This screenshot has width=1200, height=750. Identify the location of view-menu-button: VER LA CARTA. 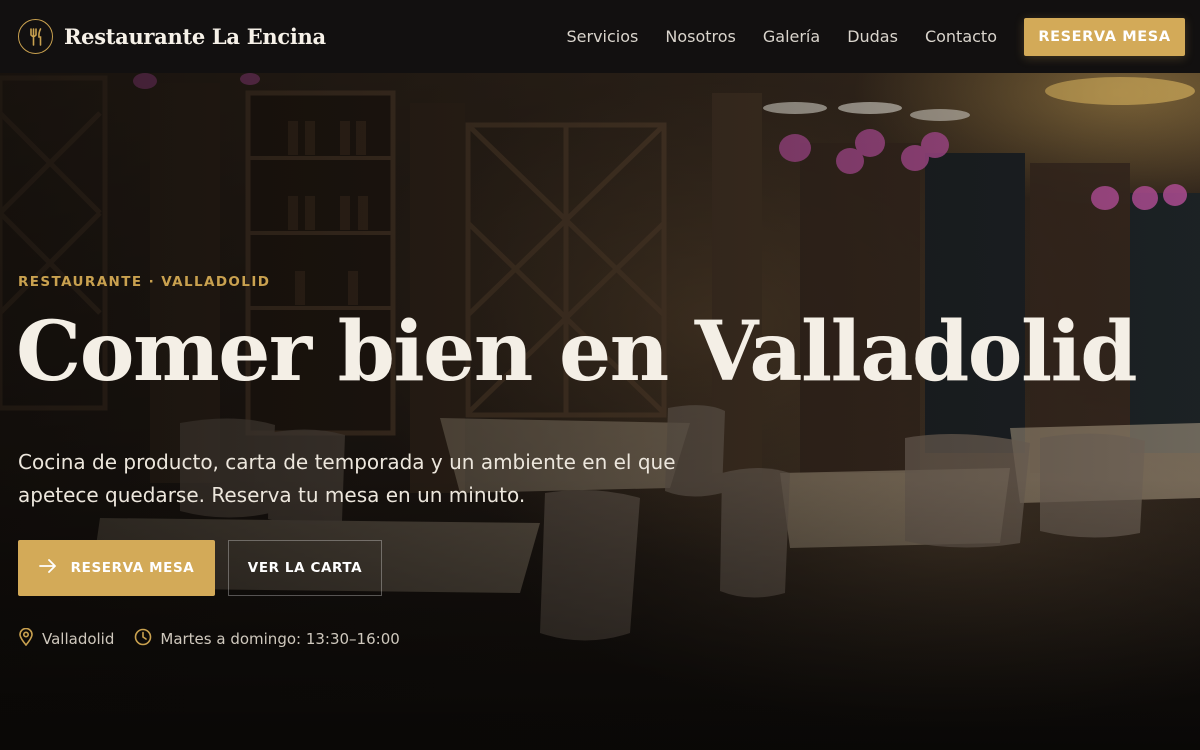
(305, 568).